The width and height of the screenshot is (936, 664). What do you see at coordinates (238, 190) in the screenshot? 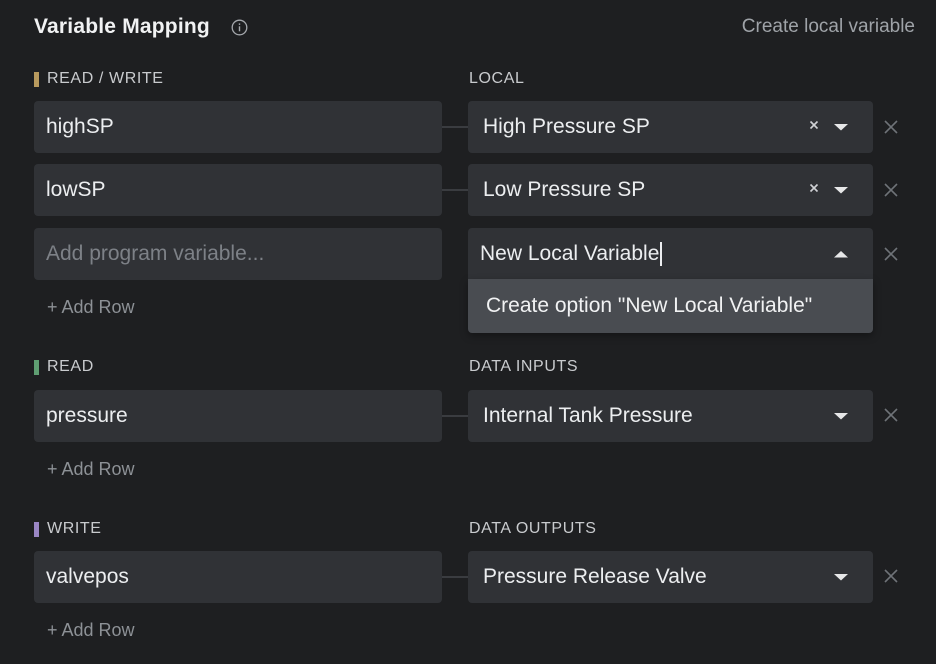
I see `program-variable-field: lowSP` at bounding box center [238, 190].